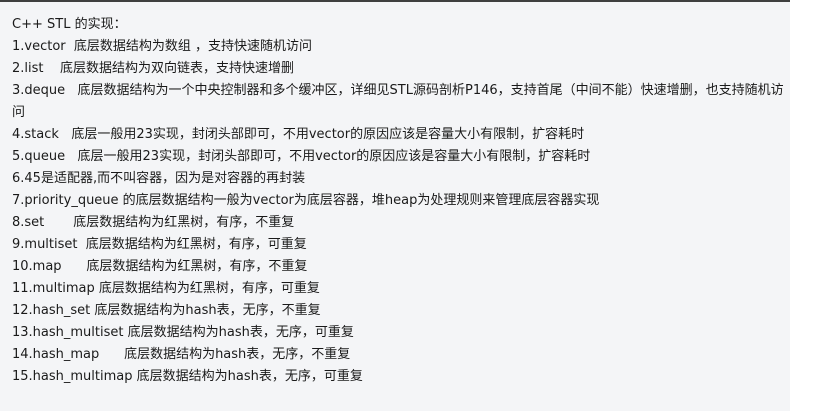 This screenshot has height=411, width=815. I want to click on note-line-2: 2.list 底层数据结构为双向链表，支持快速增删, so click(153, 68).